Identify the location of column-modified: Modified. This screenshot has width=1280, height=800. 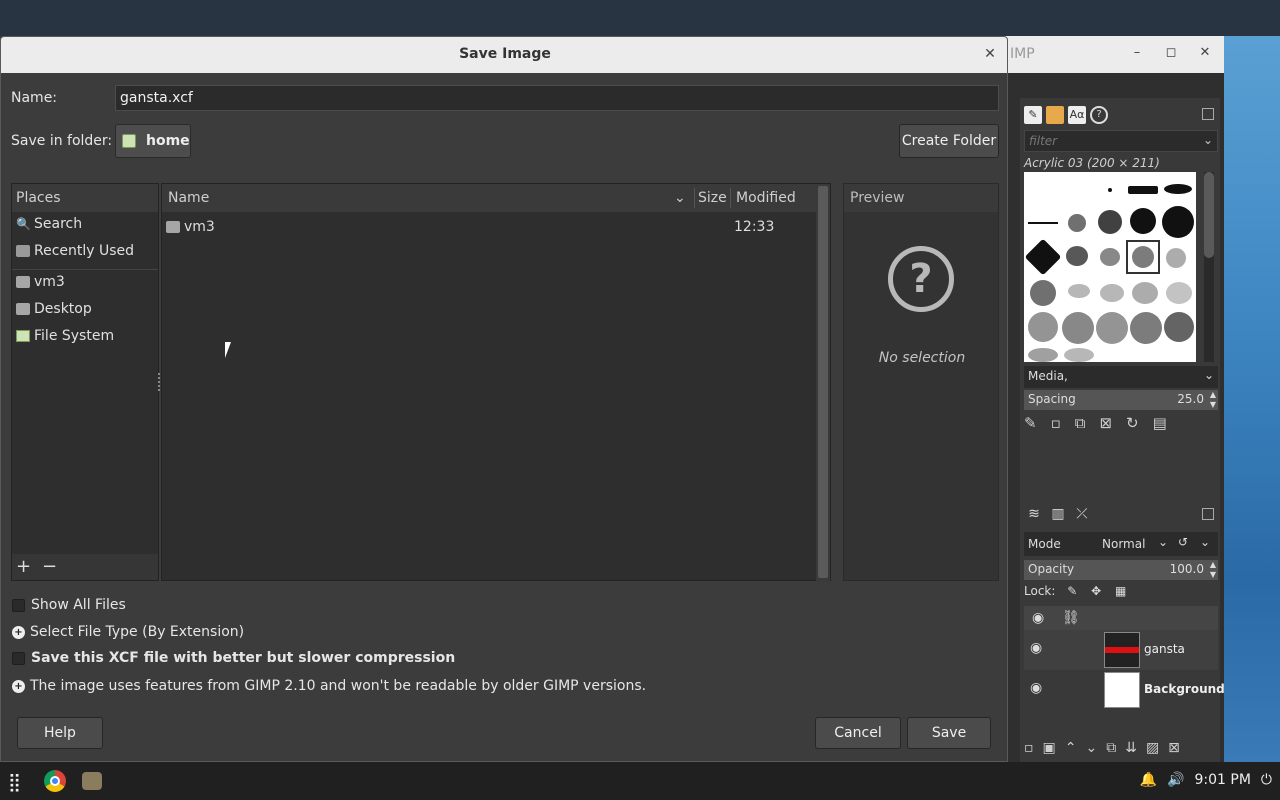
(766, 198).